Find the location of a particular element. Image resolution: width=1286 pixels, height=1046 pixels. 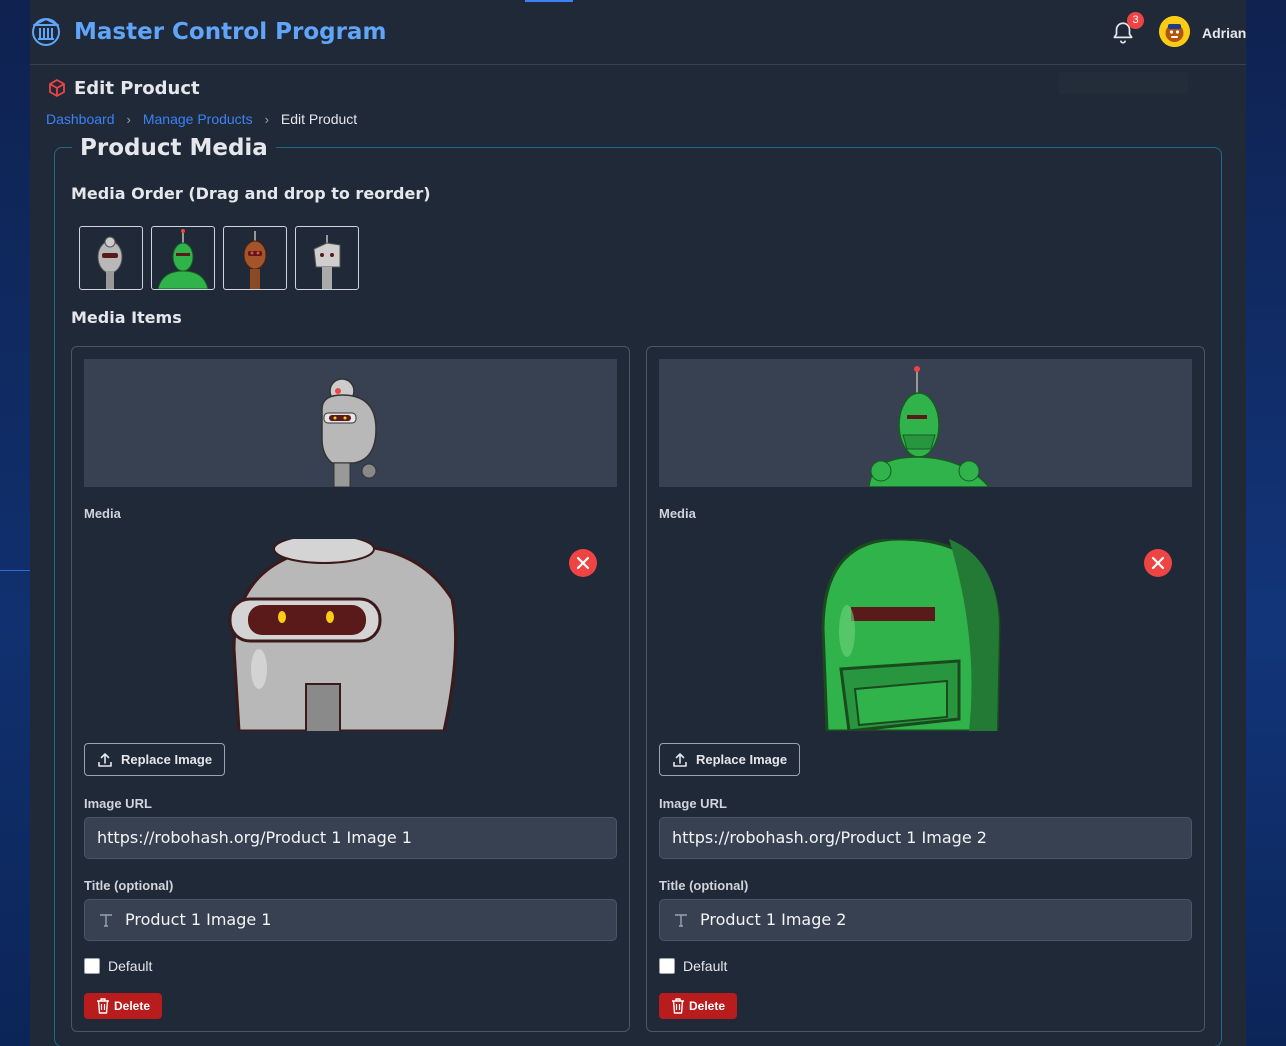

title-input-value: Product 1 Image 2 is located at coordinates (773, 919).